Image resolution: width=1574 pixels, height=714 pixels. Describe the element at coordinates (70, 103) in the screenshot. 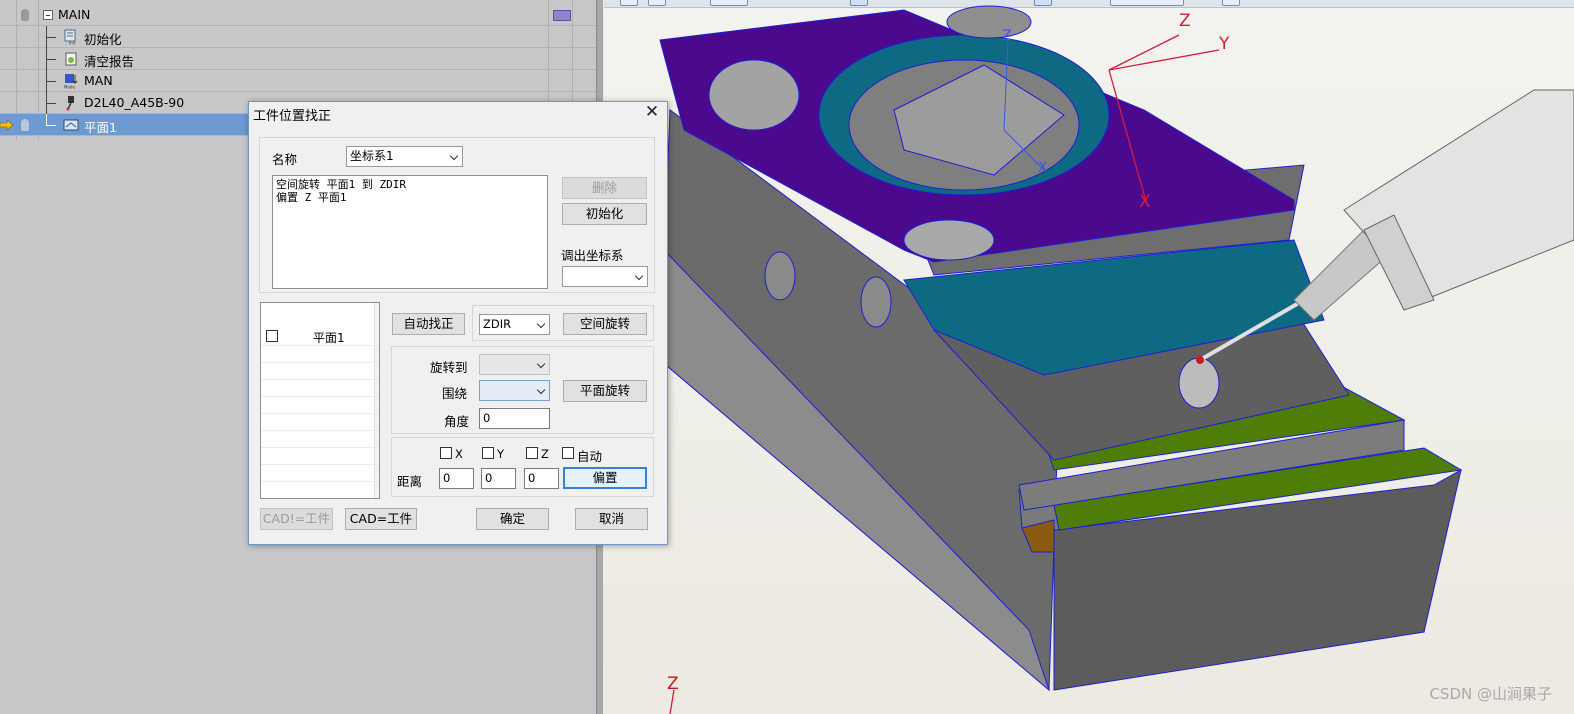

I see `probe-icon` at that location.